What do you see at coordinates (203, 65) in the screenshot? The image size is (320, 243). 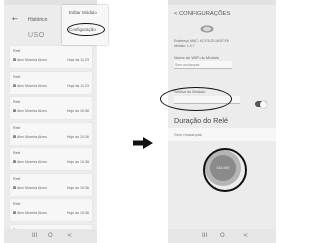 I see `wifi-name-input: Sem mudanças` at bounding box center [203, 65].